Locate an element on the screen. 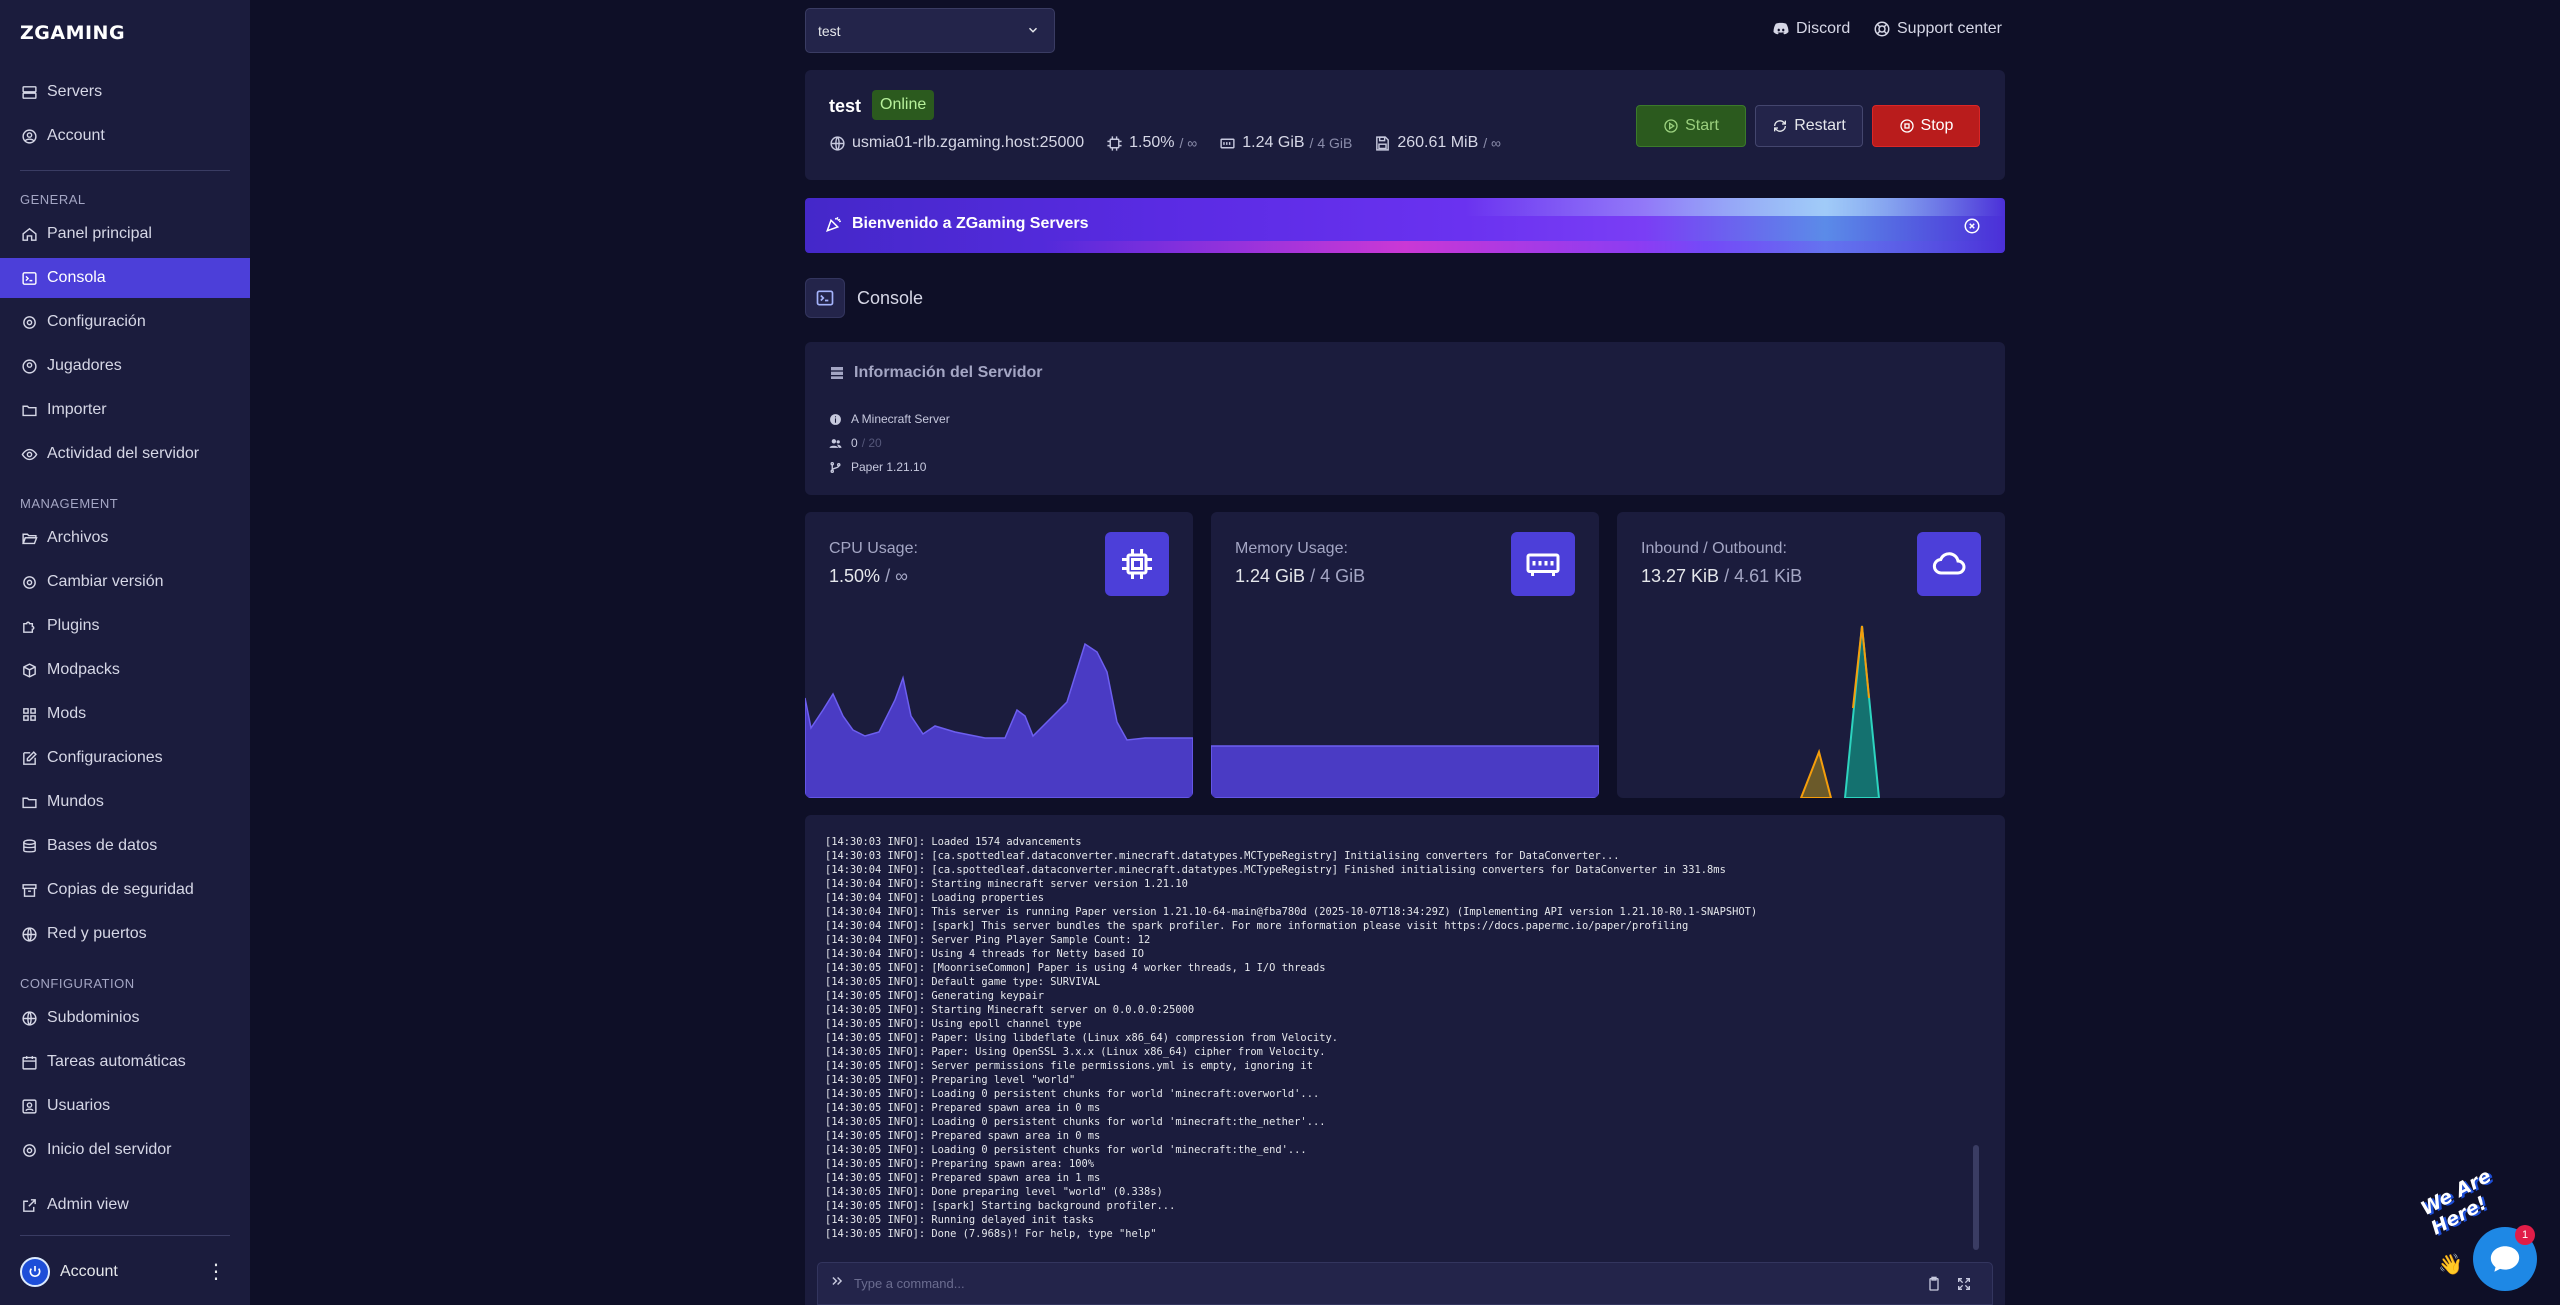 Image resolution: width=2560 pixels, height=1305 pixels. server-icon is located at coordinates (29, 92).